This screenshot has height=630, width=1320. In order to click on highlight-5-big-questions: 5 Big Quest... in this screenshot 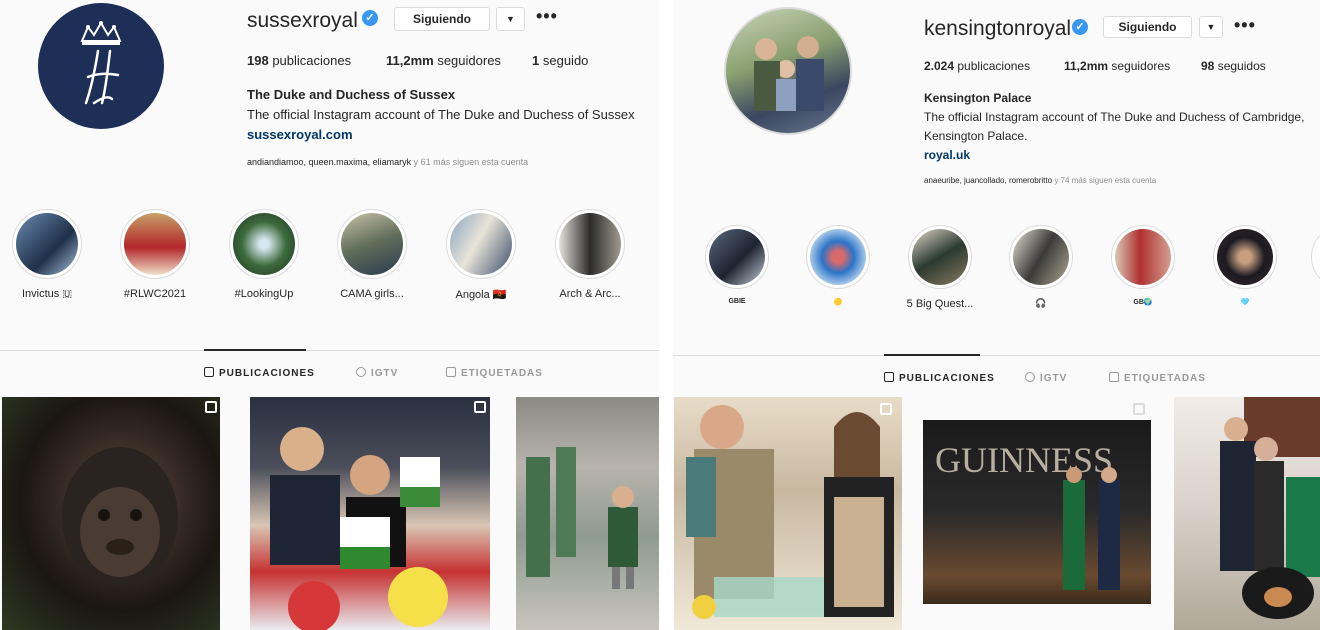, I will do `click(940, 267)`.